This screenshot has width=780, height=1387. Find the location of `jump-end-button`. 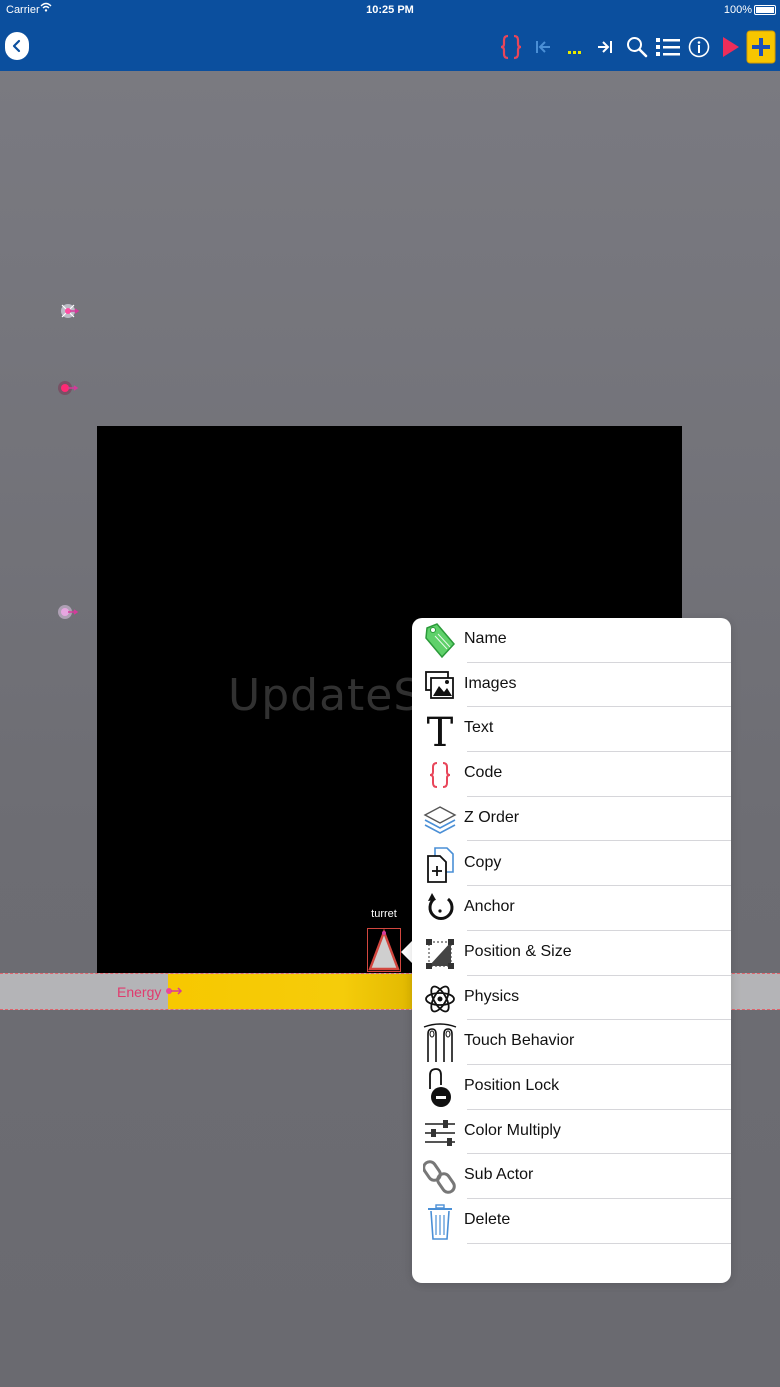

jump-end-button is located at coordinates (605, 47).